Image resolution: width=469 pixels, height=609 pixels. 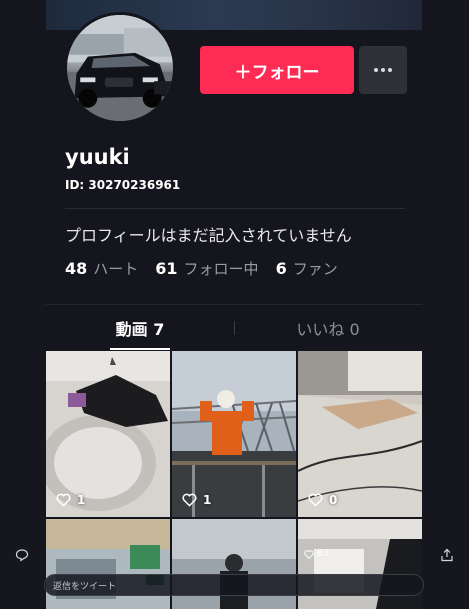 I want to click on reply-icon, so click(x=22, y=555).